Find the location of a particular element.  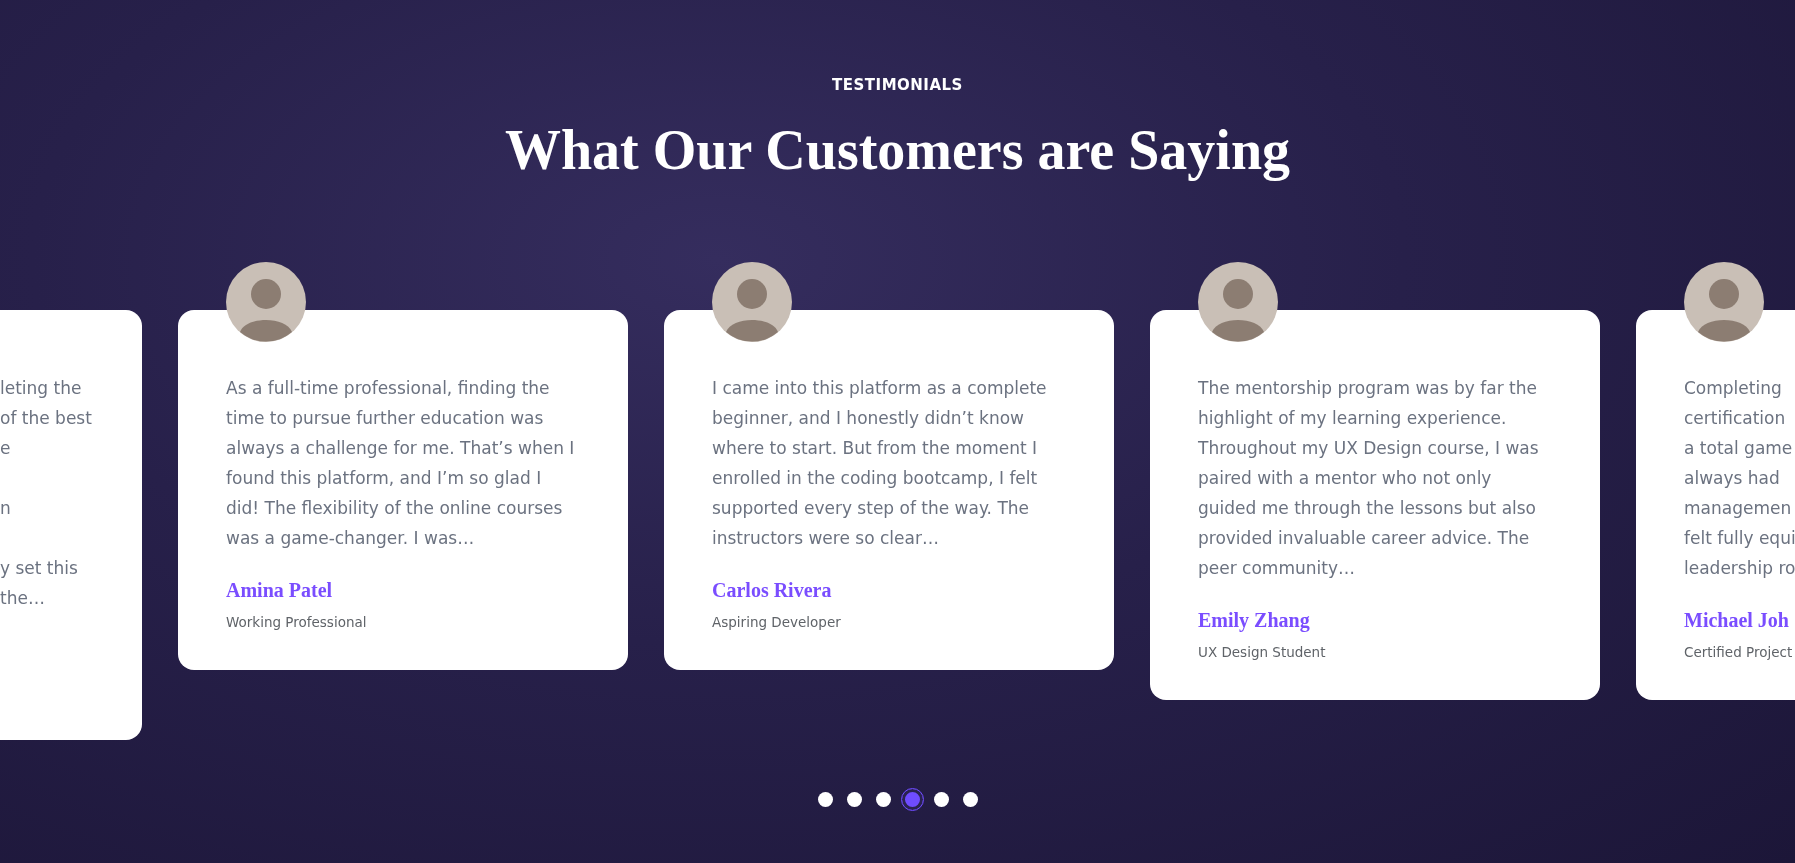

customer-role: Aspiring Developer is located at coordinates (777, 622).